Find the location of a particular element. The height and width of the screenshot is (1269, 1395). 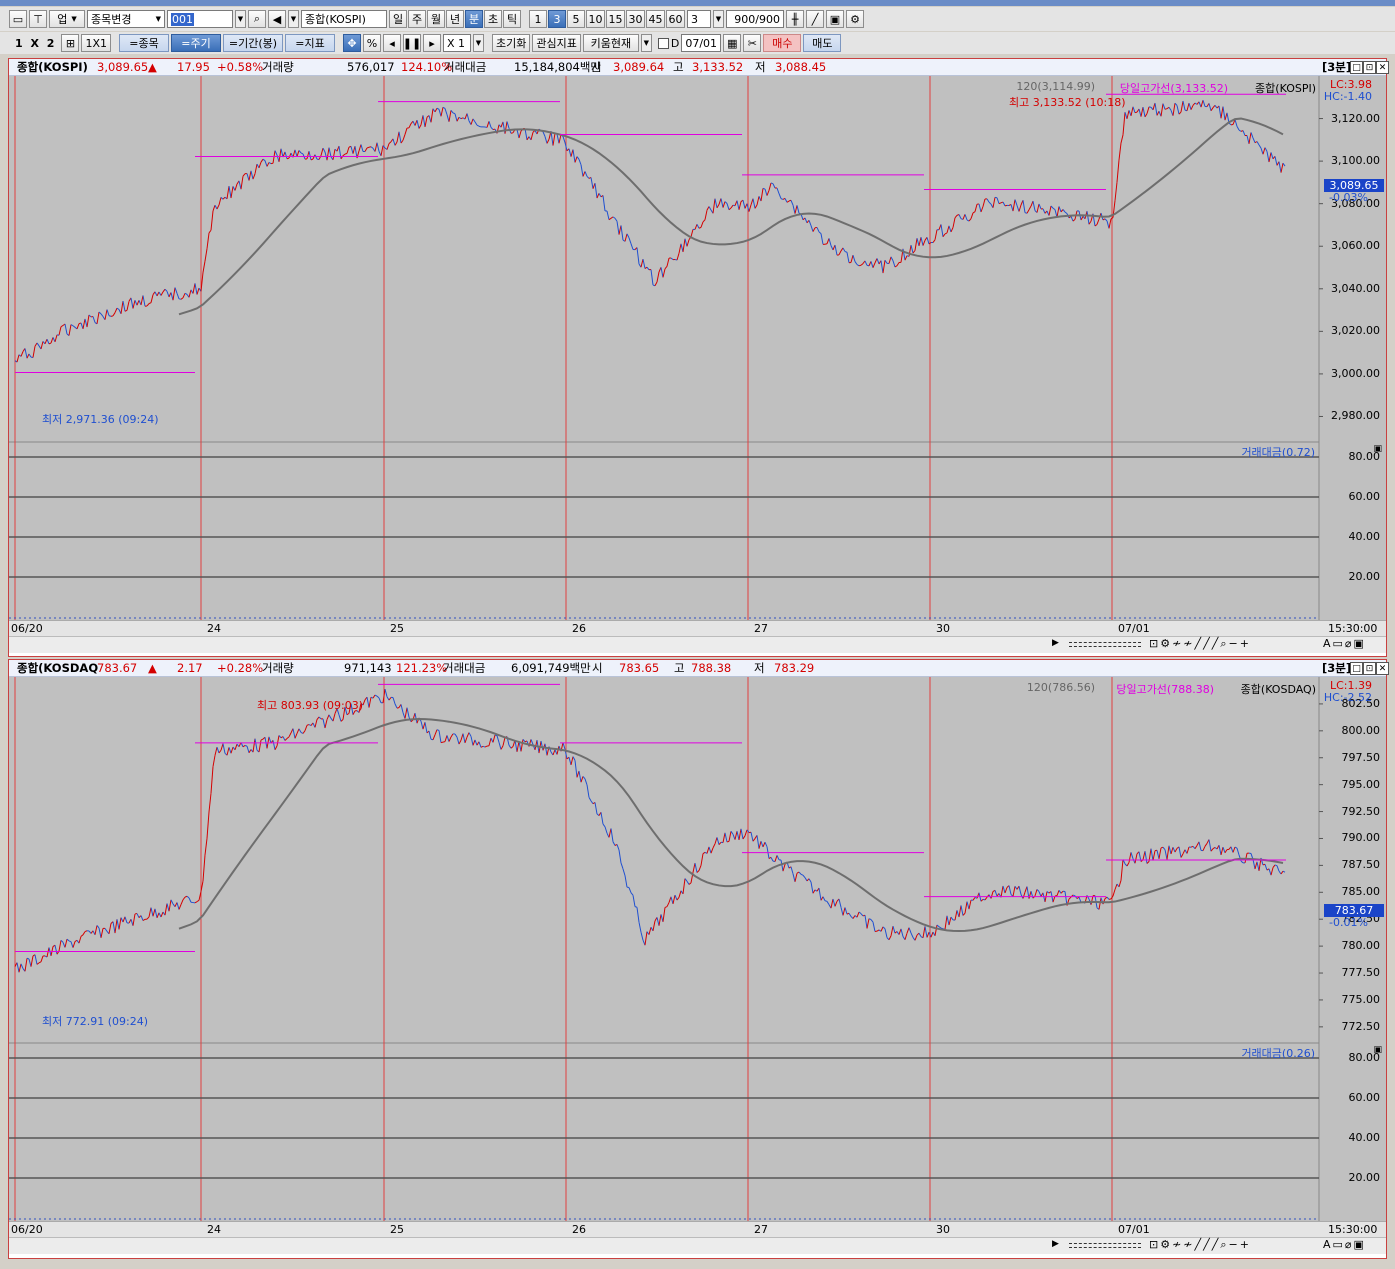

window-icon: ▭ is located at coordinates (18, 19).